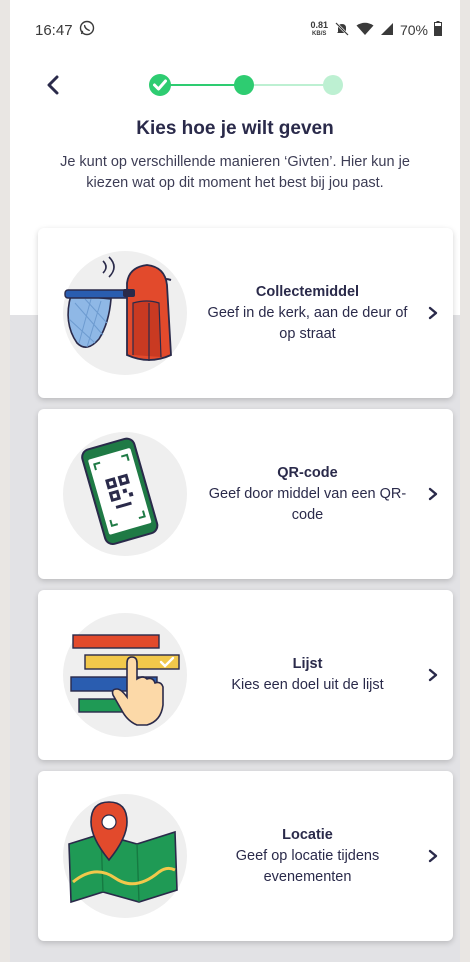  What do you see at coordinates (307, 834) in the screenshot?
I see `option-title: Locatie` at bounding box center [307, 834].